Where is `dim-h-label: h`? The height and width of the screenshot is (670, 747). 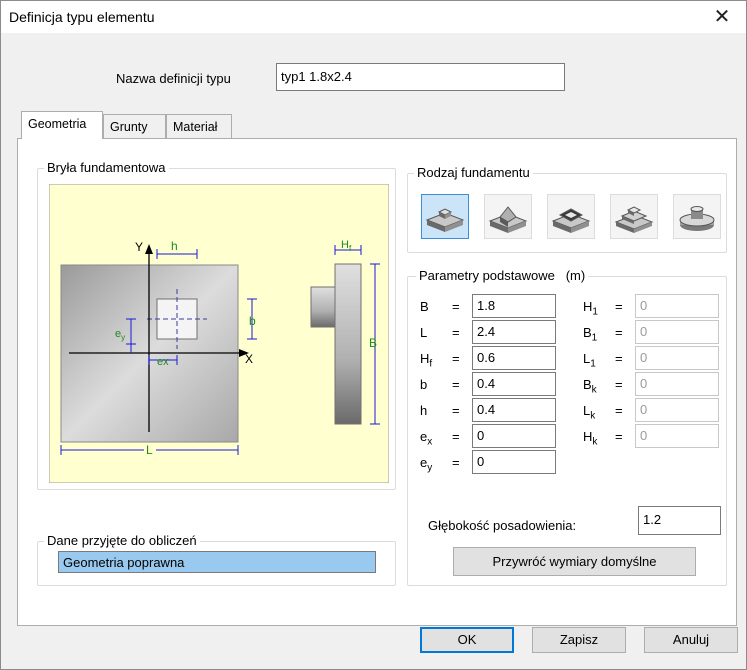
dim-h-label: h is located at coordinates (174, 246).